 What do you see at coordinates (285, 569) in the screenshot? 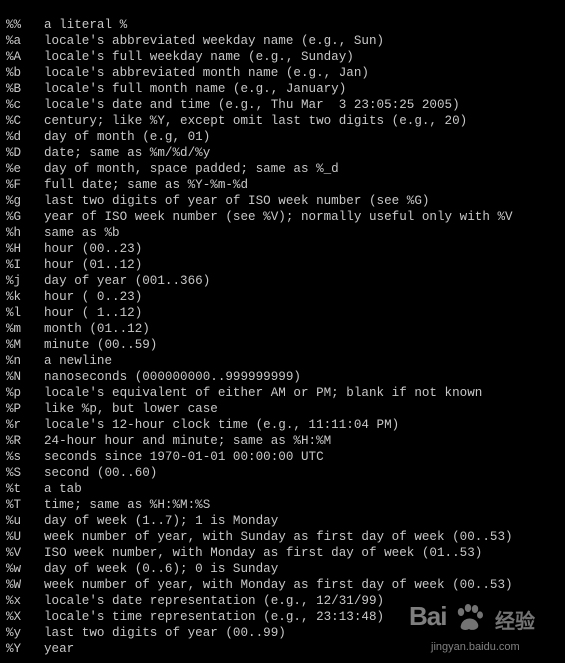
I see `terminal-line: %w day of week (0..6); 0 is Sunday` at bounding box center [285, 569].